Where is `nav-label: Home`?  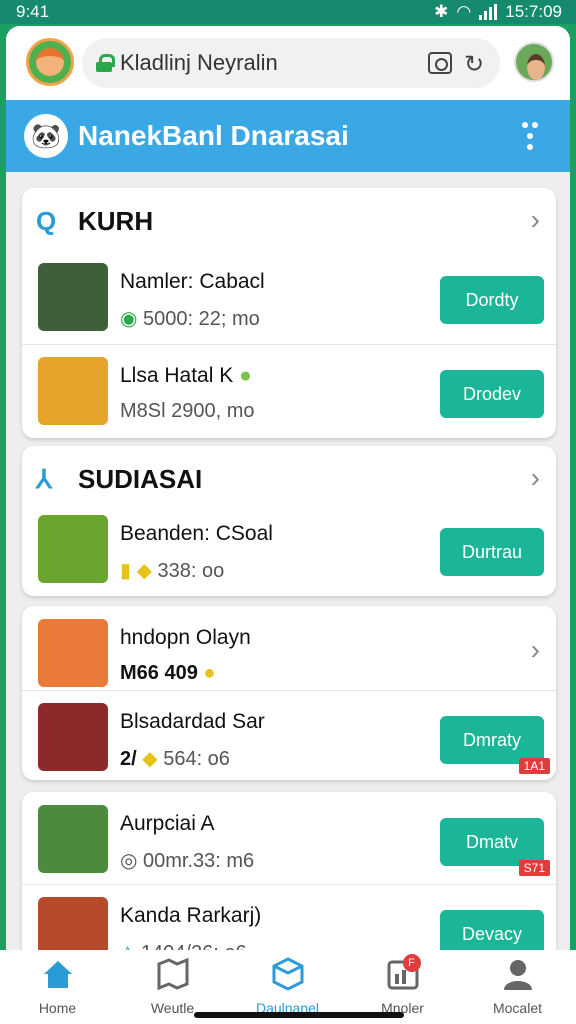 nav-label: Home is located at coordinates (57, 1008).